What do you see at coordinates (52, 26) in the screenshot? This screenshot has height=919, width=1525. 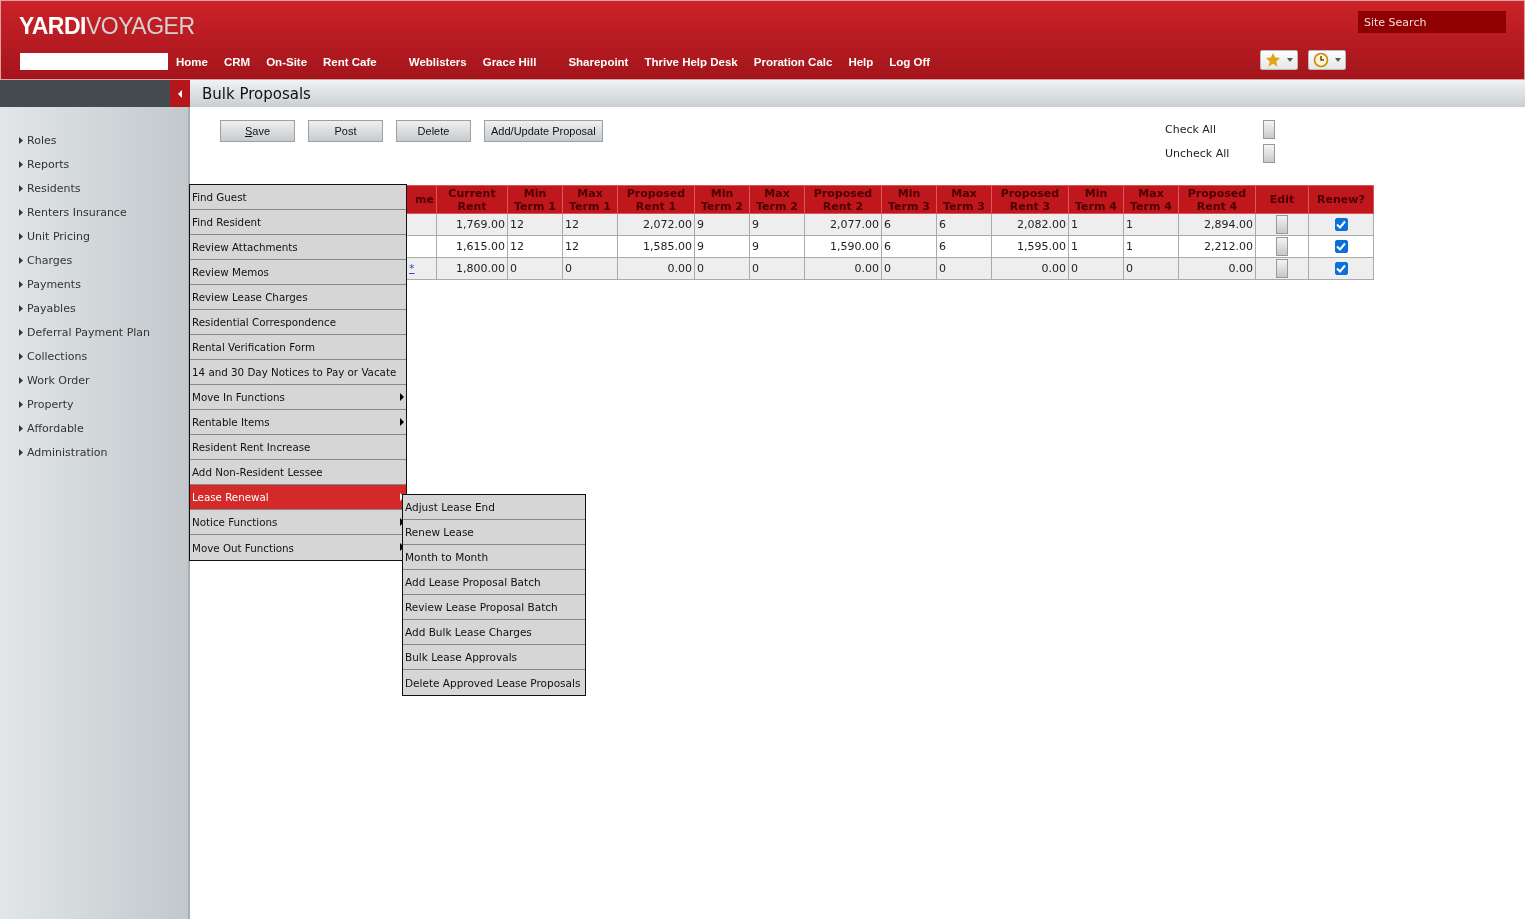 I see `logo-text: YARDI` at bounding box center [52, 26].